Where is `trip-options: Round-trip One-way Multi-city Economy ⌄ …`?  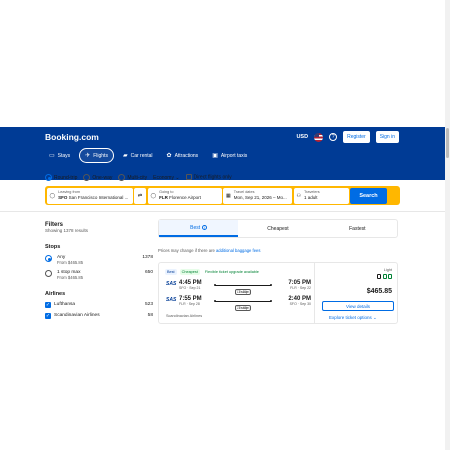 trip-options: Round-trip One-way Multi-city Economy ⌄ … is located at coordinates (138, 177).